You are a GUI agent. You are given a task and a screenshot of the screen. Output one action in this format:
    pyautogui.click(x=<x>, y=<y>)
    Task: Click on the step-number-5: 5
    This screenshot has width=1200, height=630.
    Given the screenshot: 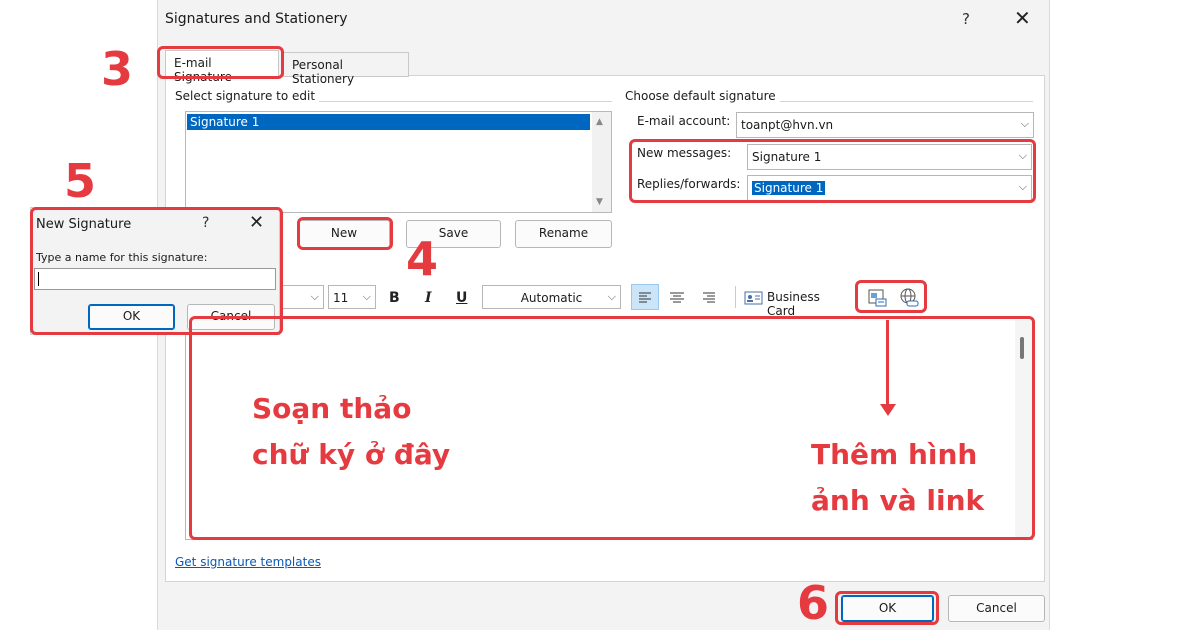 What is the action you would take?
    pyautogui.click(x=80, y=181)
    